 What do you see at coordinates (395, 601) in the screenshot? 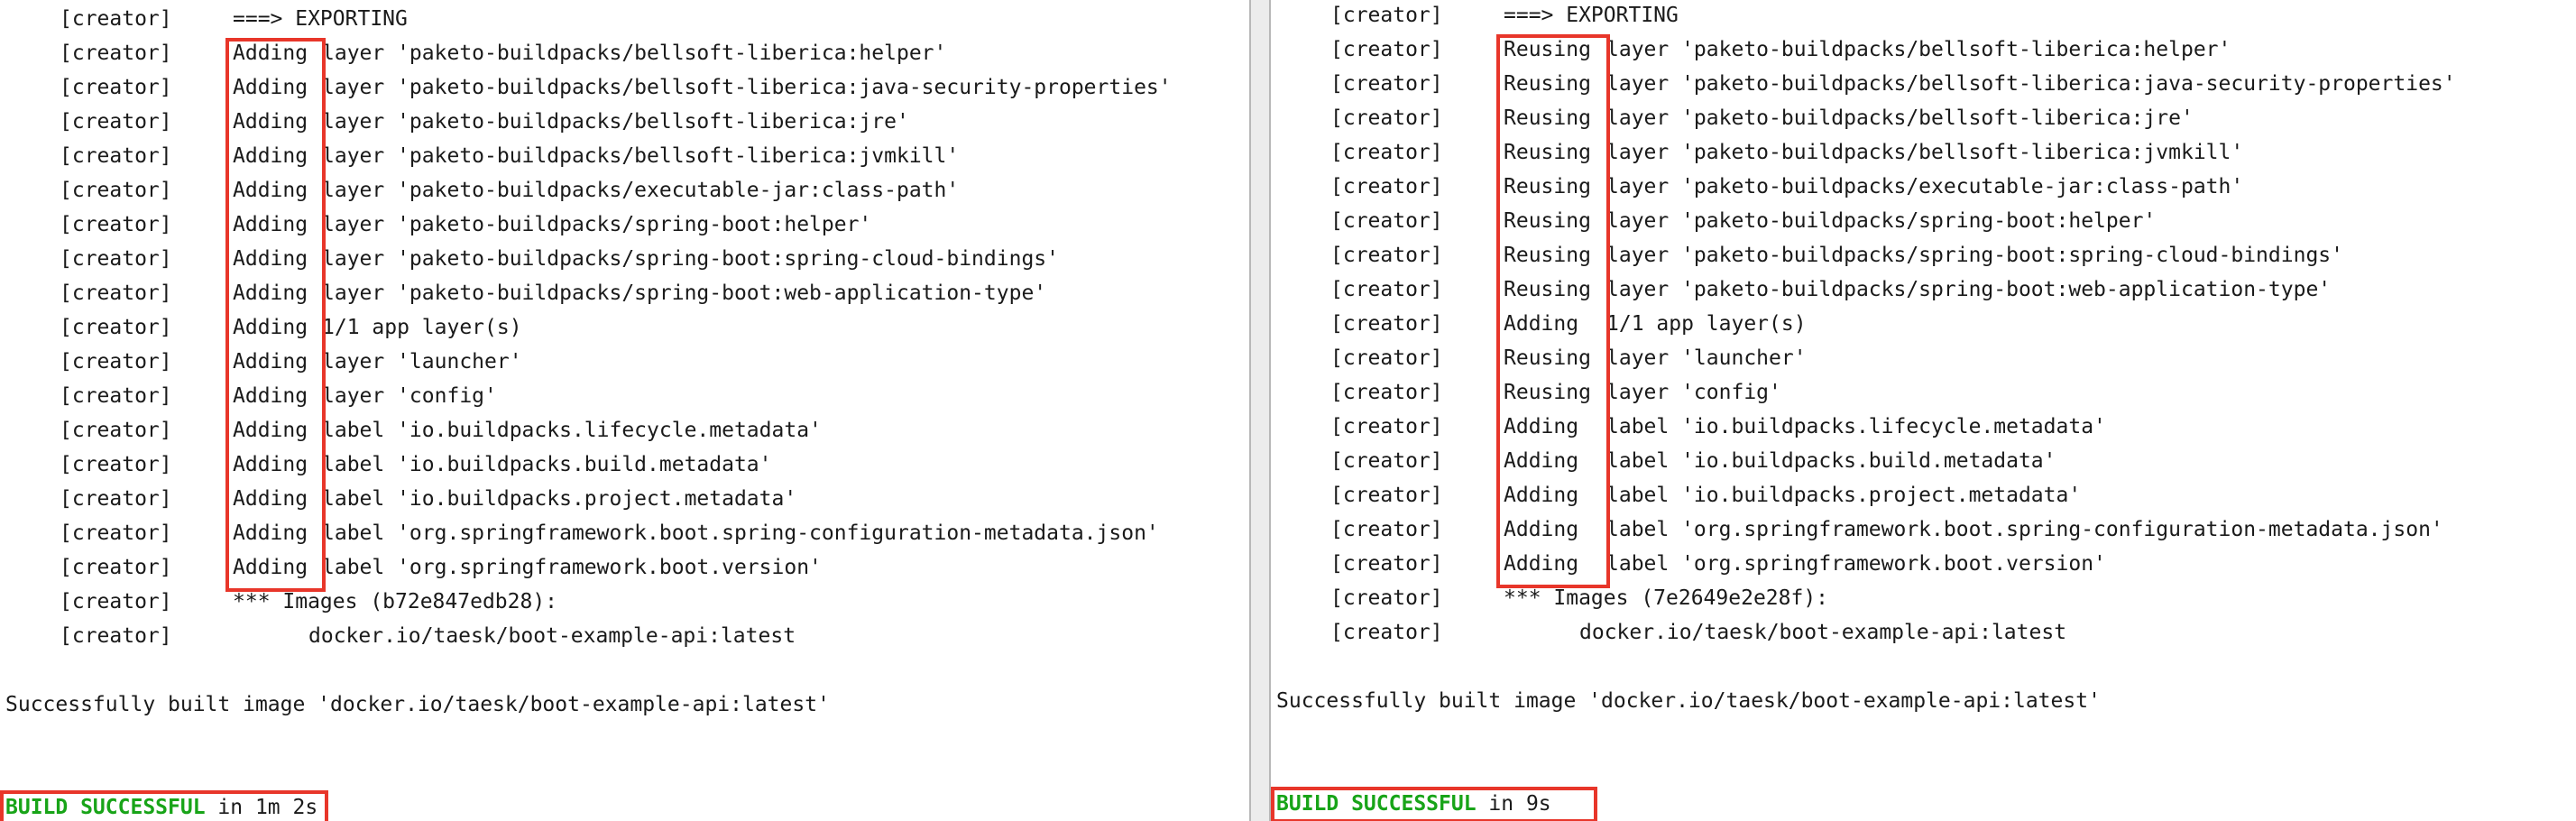
I see `log-message: *** Images (b72e847edb28):` at bounding box center [395, 601].